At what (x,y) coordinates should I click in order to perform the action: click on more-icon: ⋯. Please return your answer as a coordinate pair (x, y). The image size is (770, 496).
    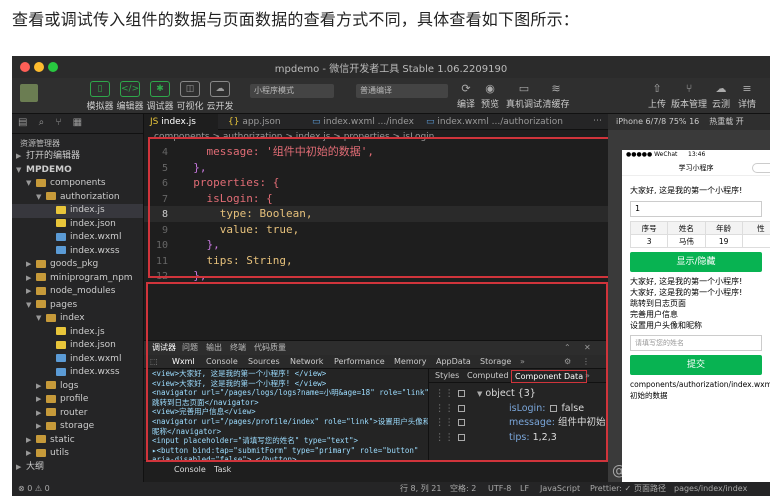
    Looking at the image, I should click on (597, 121).